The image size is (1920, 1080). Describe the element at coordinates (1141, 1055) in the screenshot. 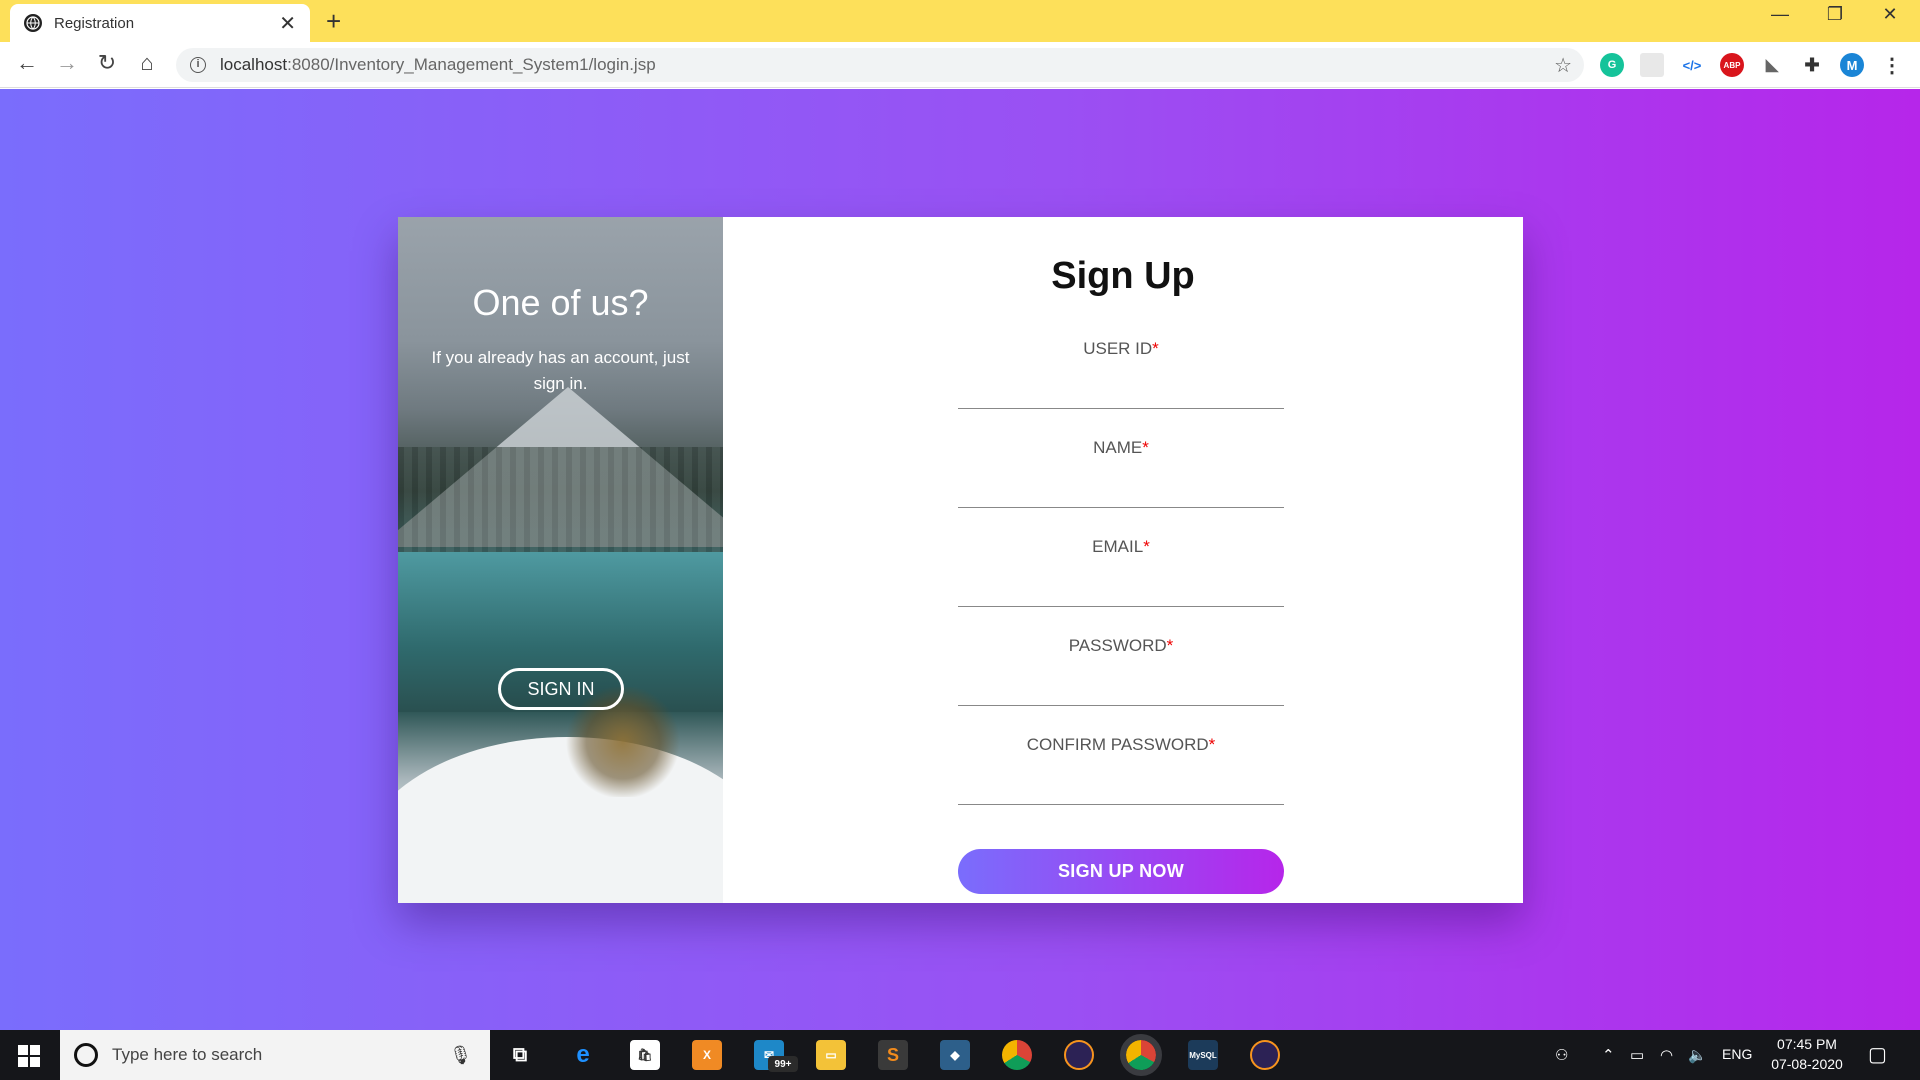

I see `chrome-profile-icon` at that location.